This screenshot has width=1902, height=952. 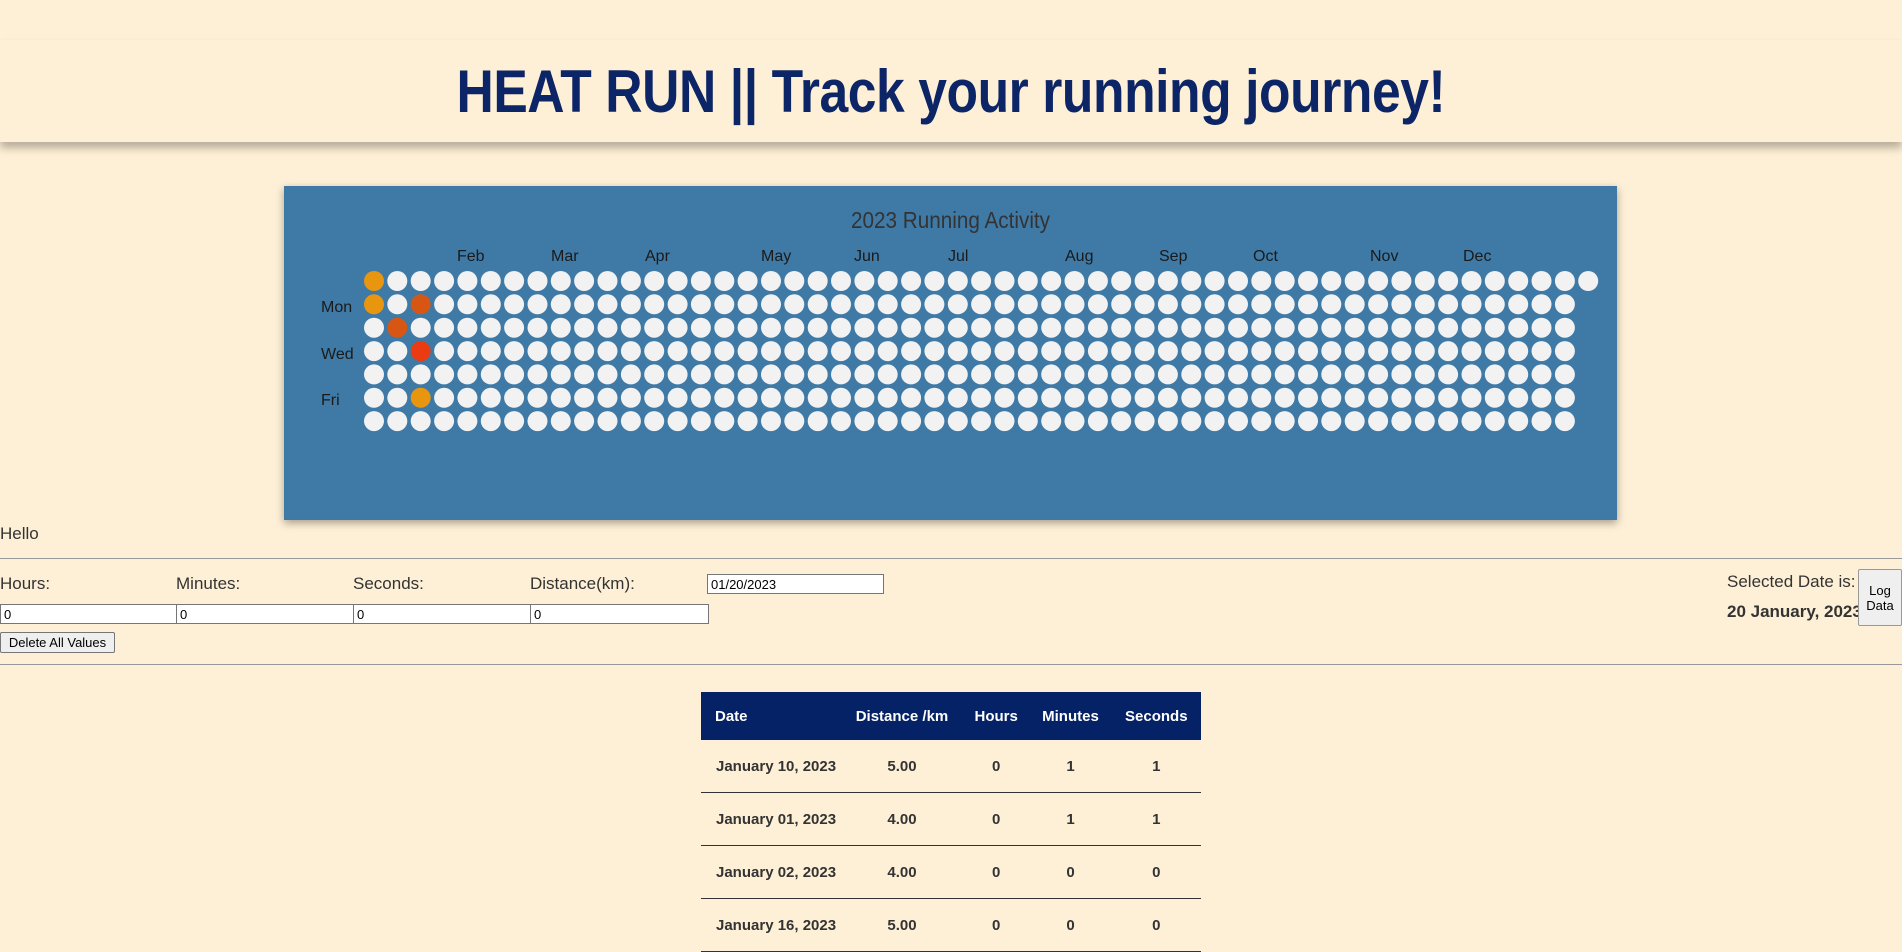 What do you see at coordinates (1070, 716) in the screenshot?
I see `col-minutes: Minutes` at bounding box center [1070, 716].